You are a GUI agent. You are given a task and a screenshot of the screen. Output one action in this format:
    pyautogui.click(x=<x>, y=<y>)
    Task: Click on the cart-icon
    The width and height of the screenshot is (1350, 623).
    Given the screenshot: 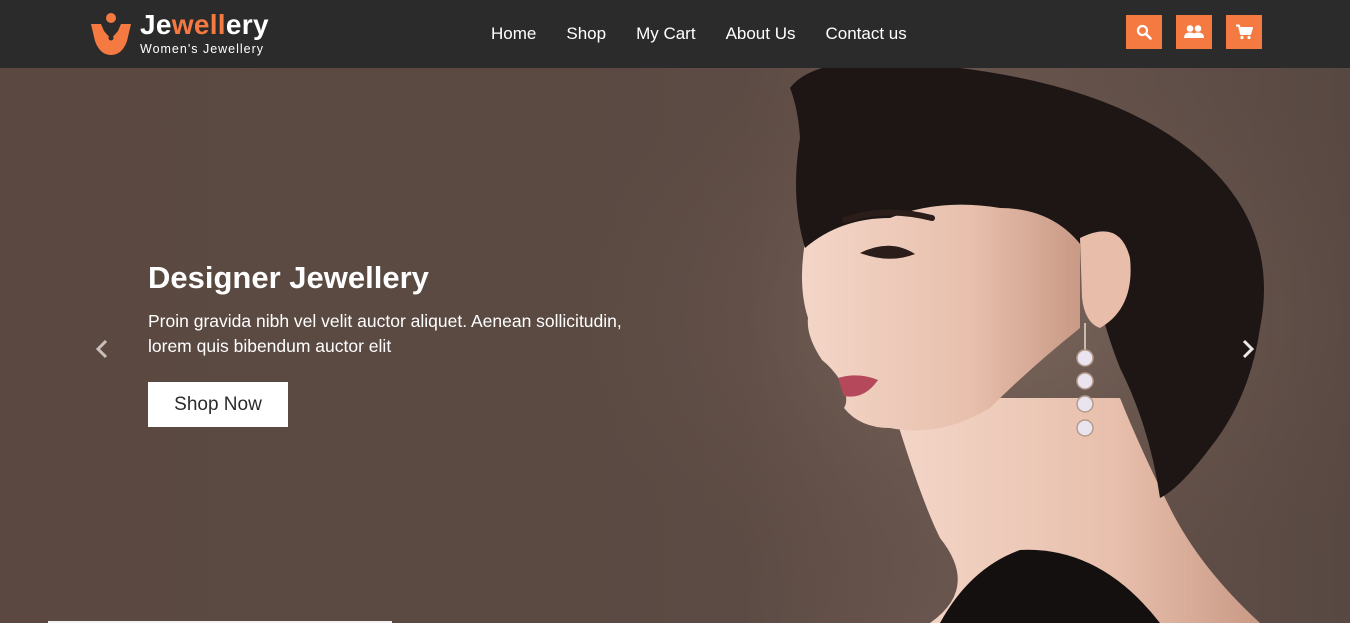 What is the action you would take?
    pyautogui.click(x=1244, y=32)
    